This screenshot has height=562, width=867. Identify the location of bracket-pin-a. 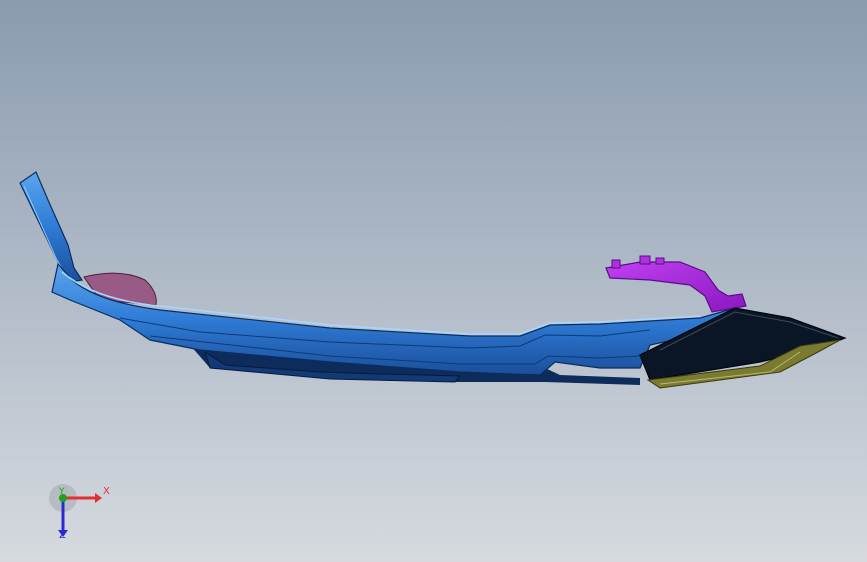
(616, 264).